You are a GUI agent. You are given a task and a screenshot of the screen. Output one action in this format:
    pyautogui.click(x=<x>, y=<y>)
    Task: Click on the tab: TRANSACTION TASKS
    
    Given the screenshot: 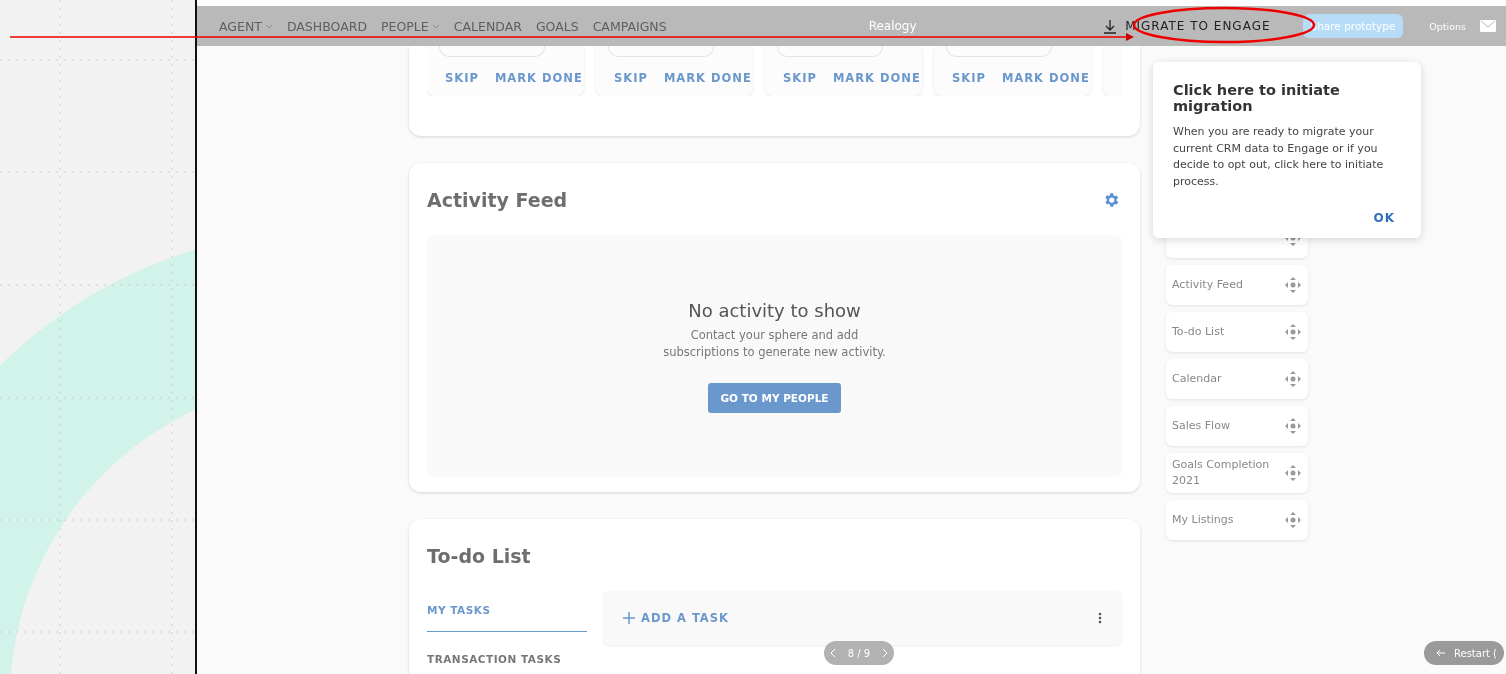 What is the action you would take?
    pyautogui.click(x=507, y=663)
    